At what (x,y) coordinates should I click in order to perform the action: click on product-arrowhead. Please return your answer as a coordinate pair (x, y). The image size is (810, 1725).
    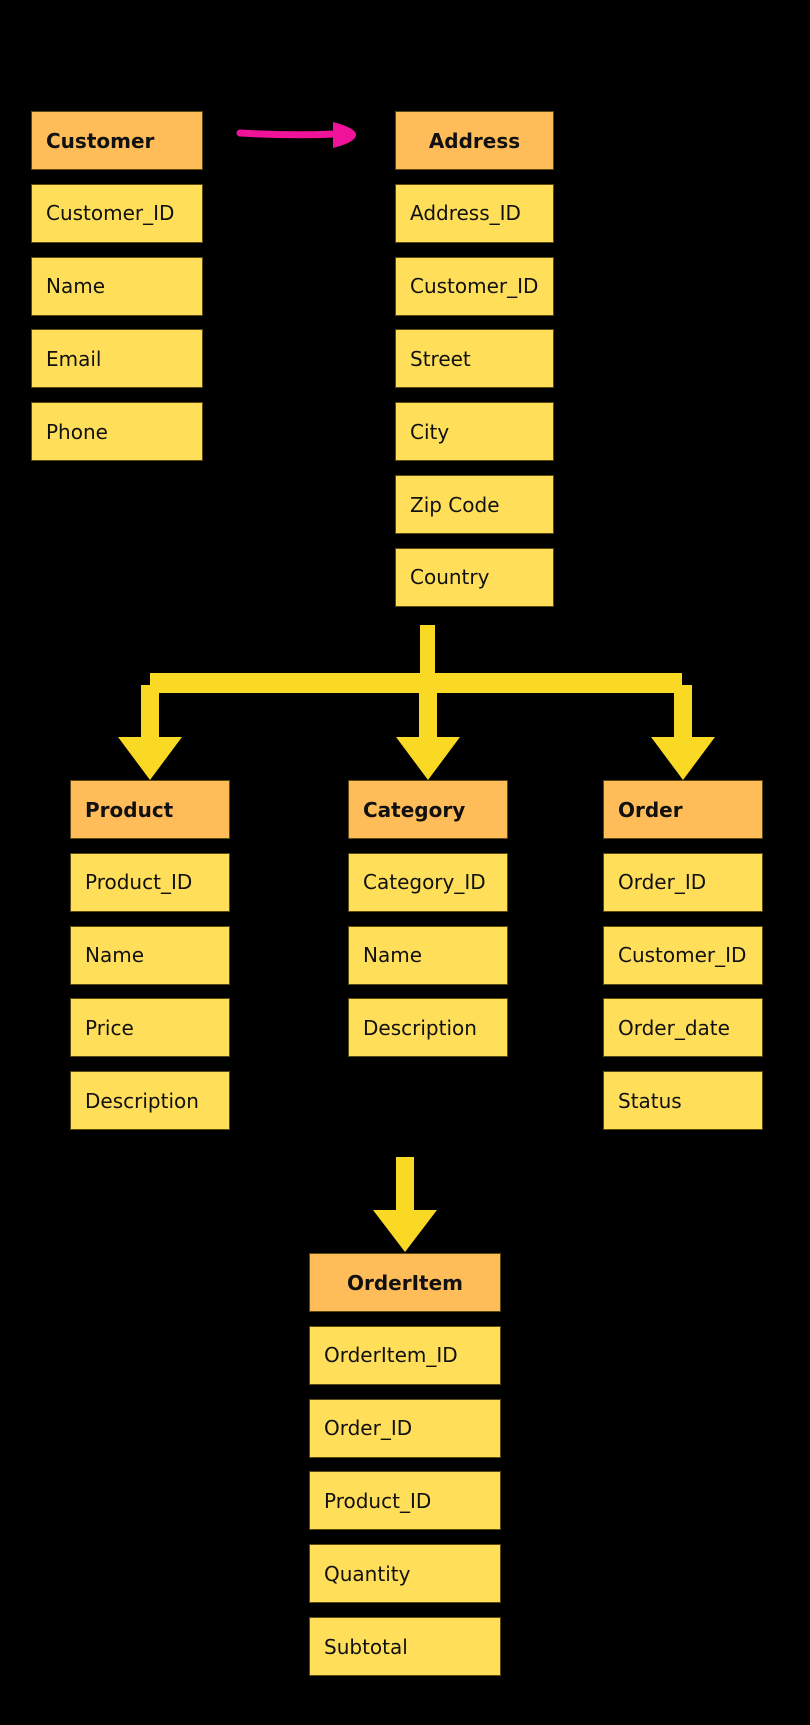
    Looking at the image, I should click on (150, 758).